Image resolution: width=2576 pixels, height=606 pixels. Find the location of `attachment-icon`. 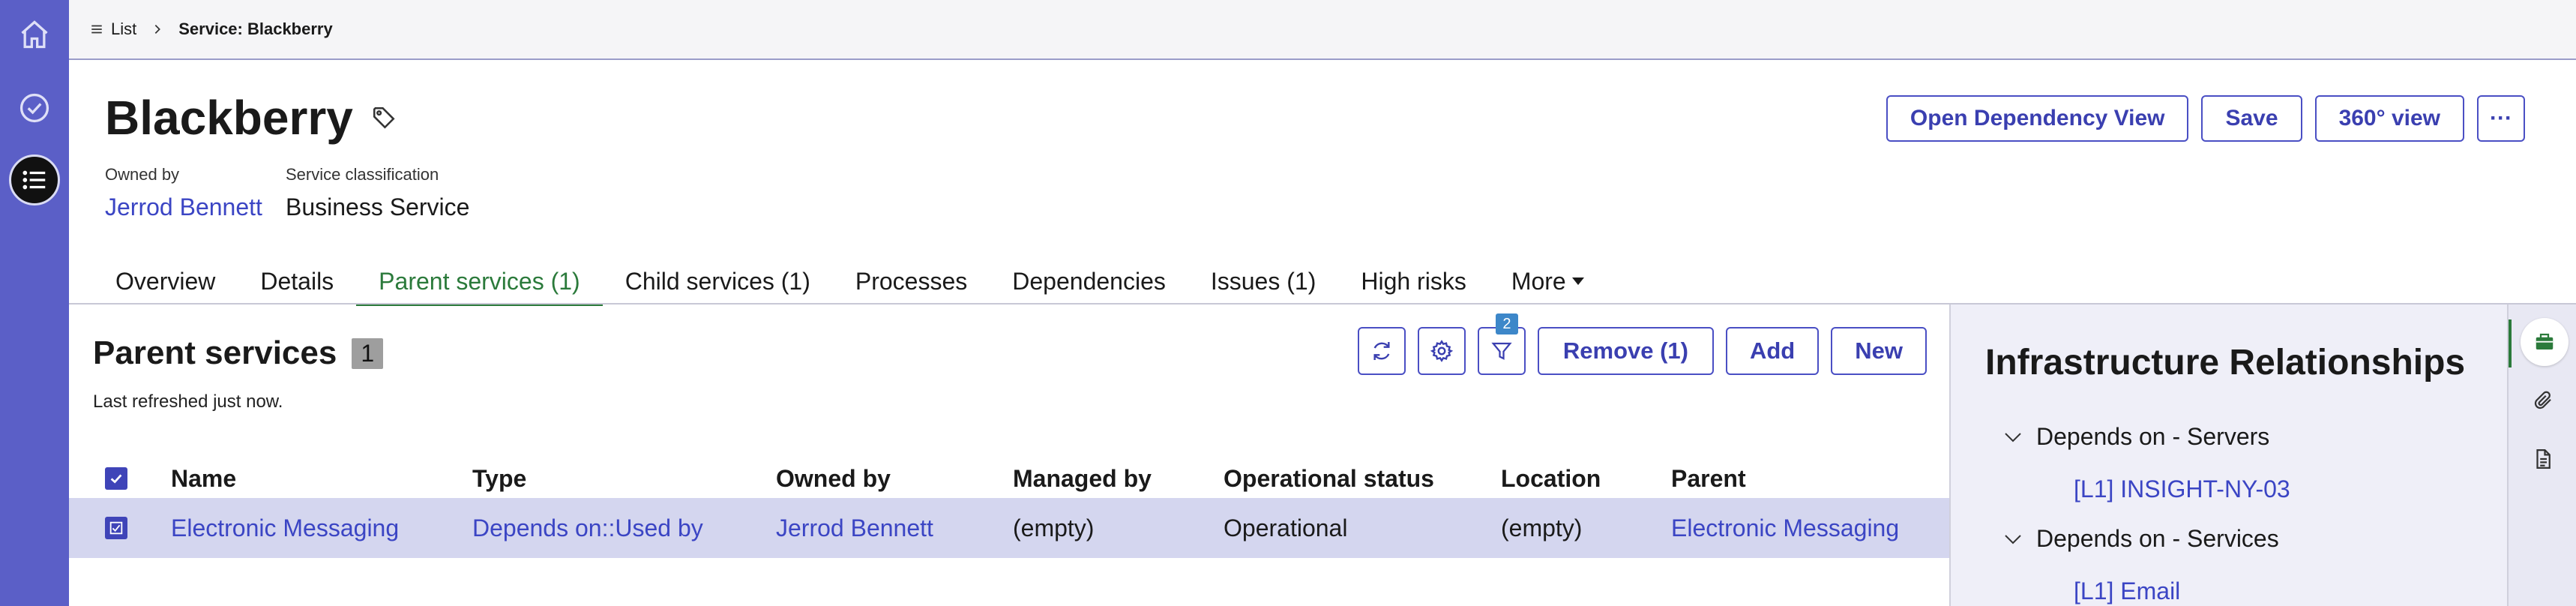

attachment-icon is located at coordinates (2543, 400).